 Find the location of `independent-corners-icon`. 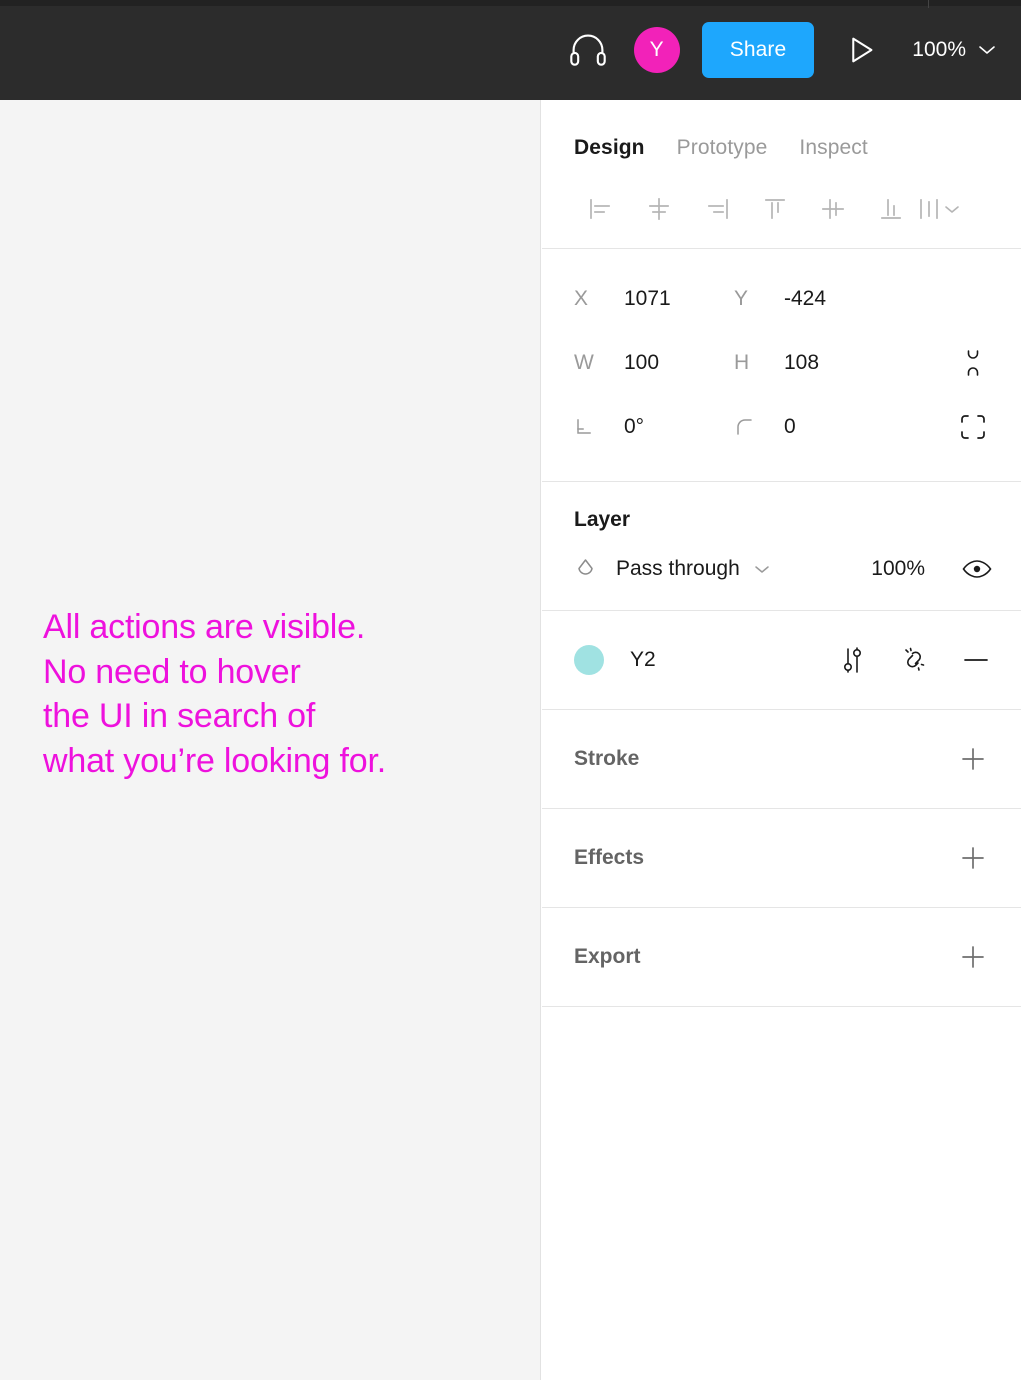

independent-corners-icon is located at coordinates (973, 427).